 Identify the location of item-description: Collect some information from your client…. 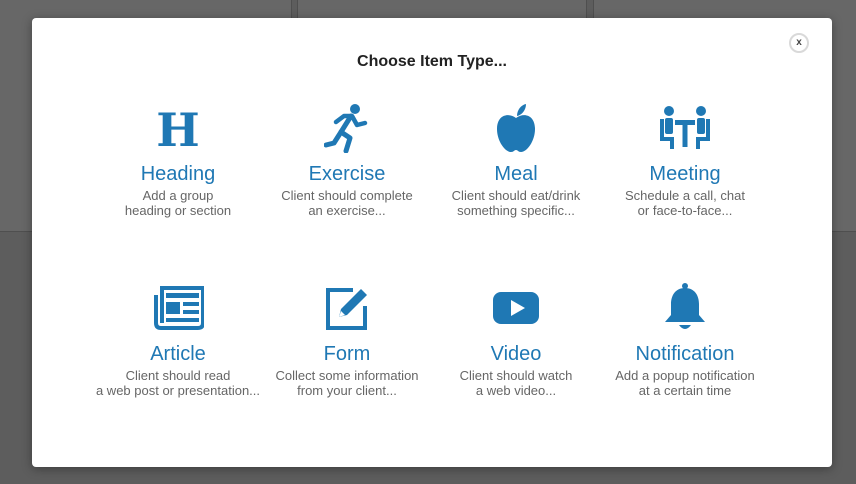
(347, 383).